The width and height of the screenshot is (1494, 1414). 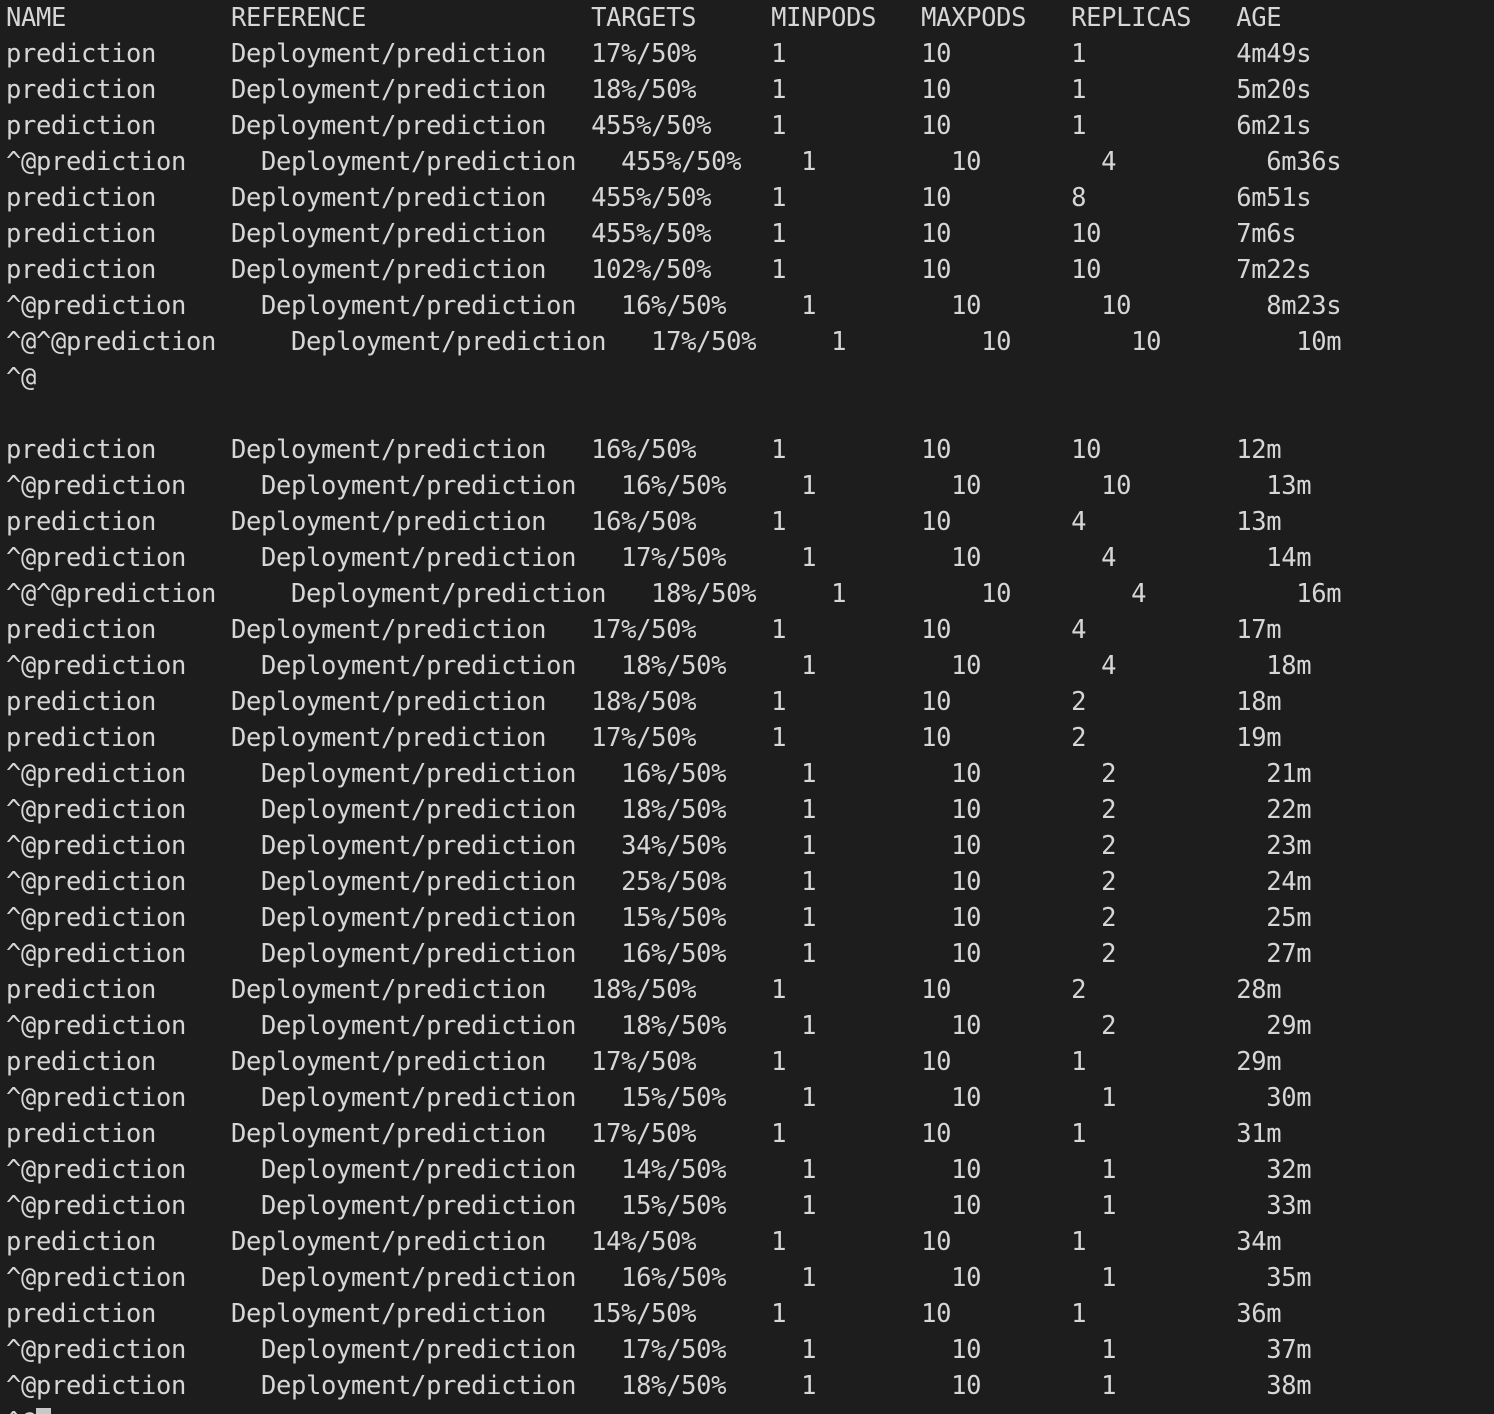 What do you see at coordinates (21, 1410) in the screenshot?
I see `prompt-text: ^@` at bounding box center [21, 1410].